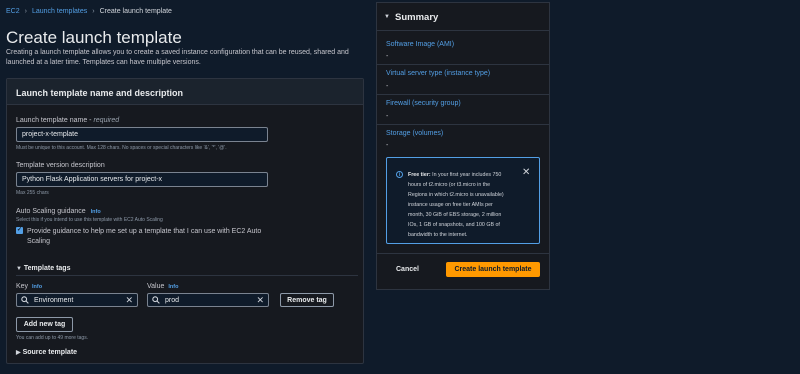 The height and width of the screenshot is (374, 800). Describe the element at coordinates (187, 275) in the screenshot. I see `tags-divider` at that location.